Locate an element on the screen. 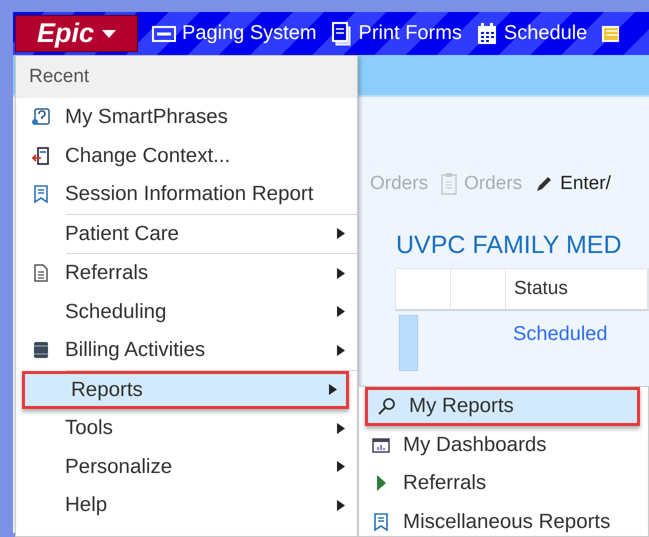 The width and height of the screenshot is (649, 537). menu-item: Reports is located at coordinates (185, 389).